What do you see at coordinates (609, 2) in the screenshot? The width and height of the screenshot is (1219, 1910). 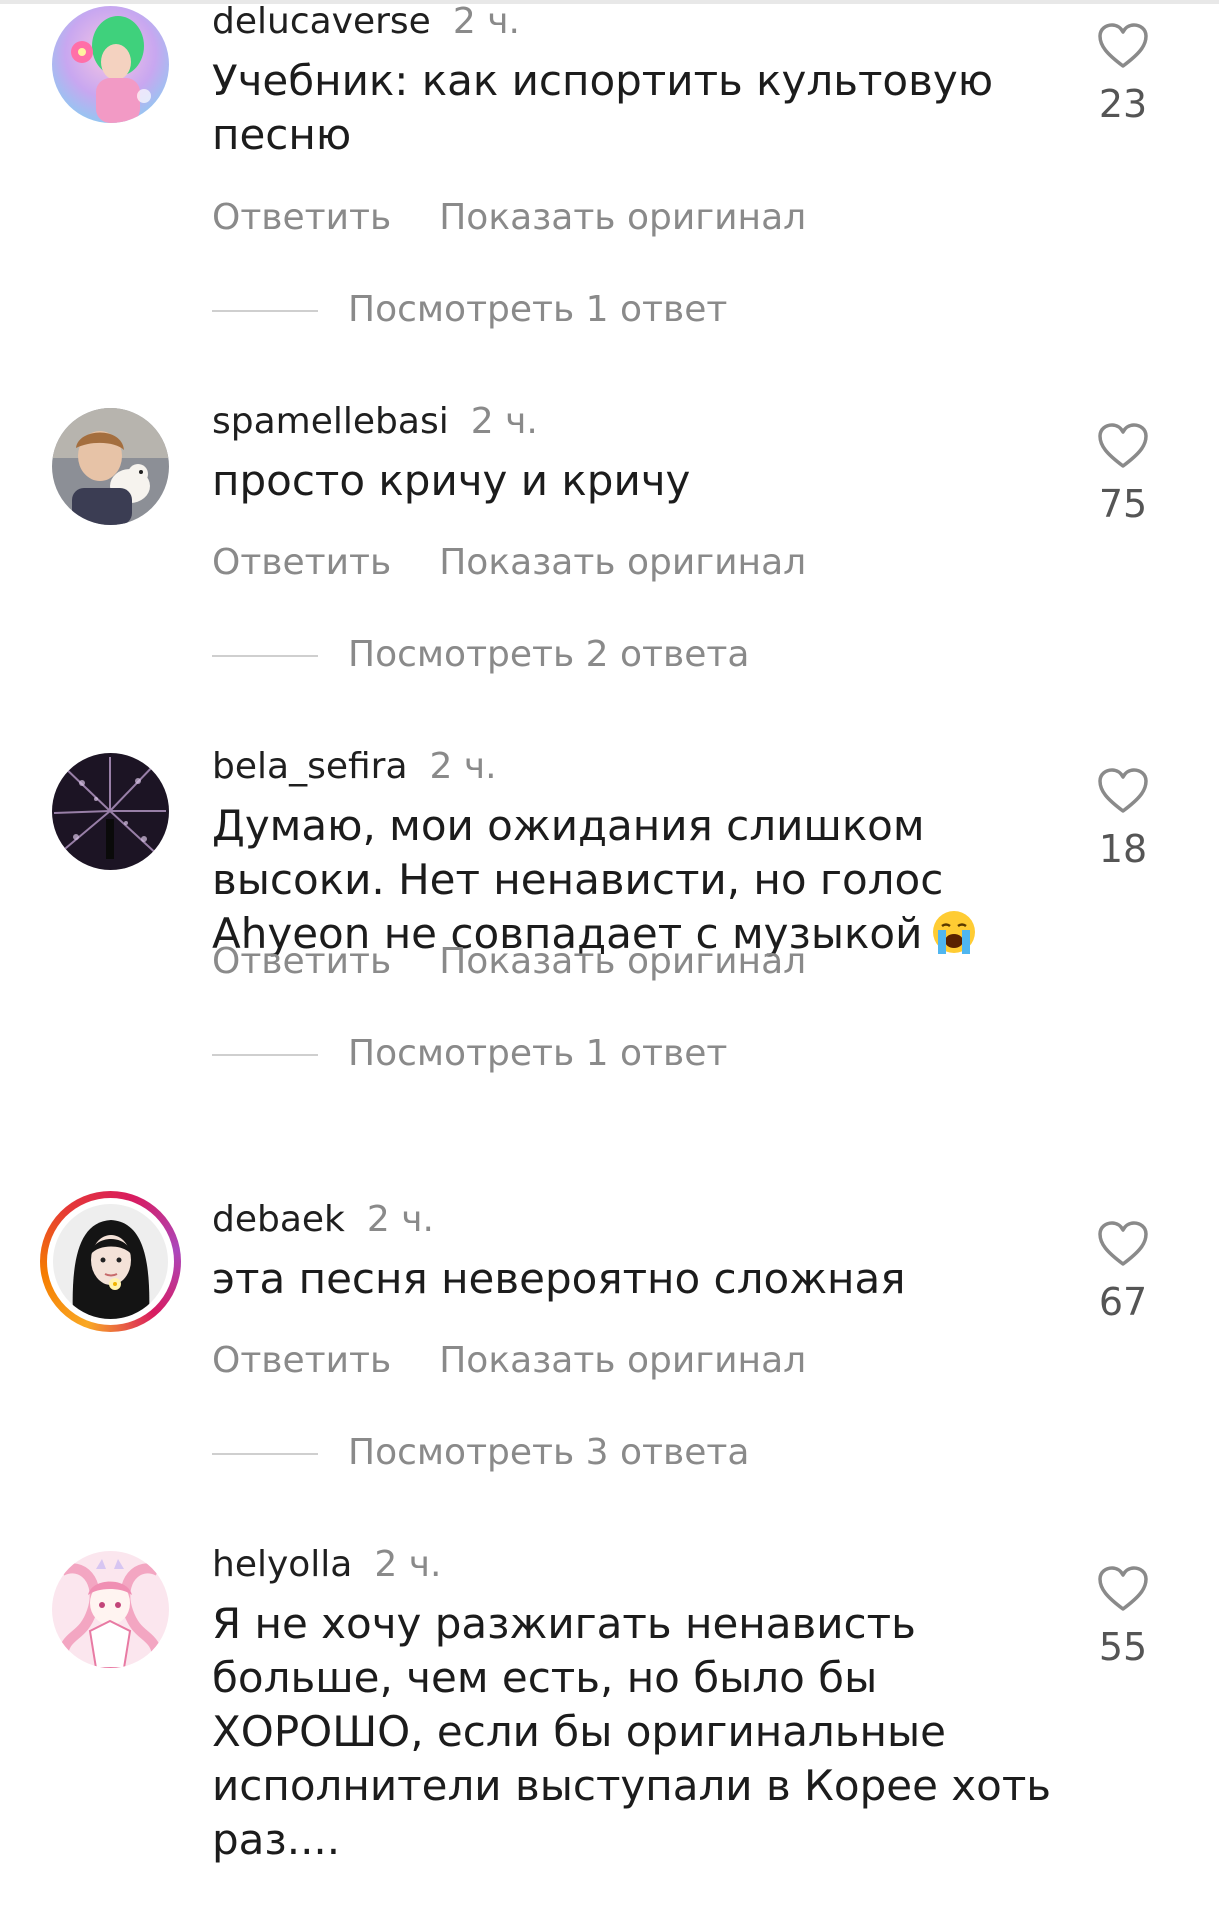 I see `top-divider` at bounding box center [609, 2].